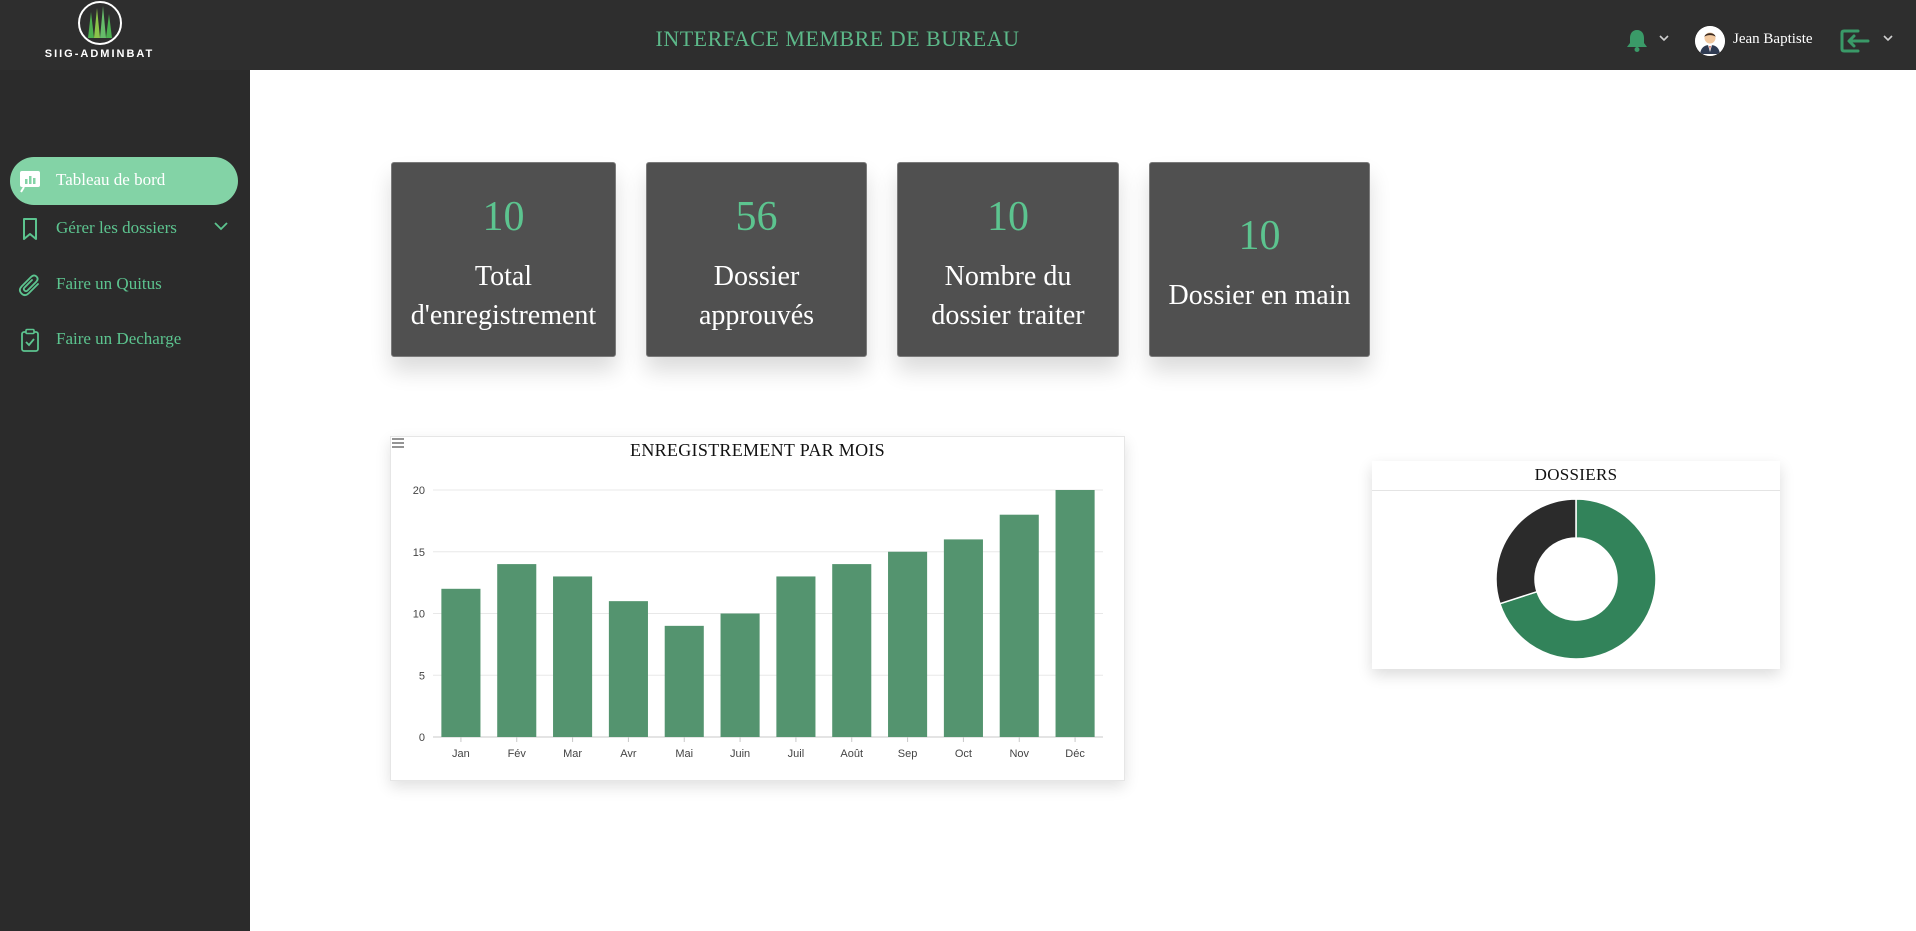 The width and height of the screenshot is (1916, 931). I want to click on user-avatar-icon, so click(1710, 41).